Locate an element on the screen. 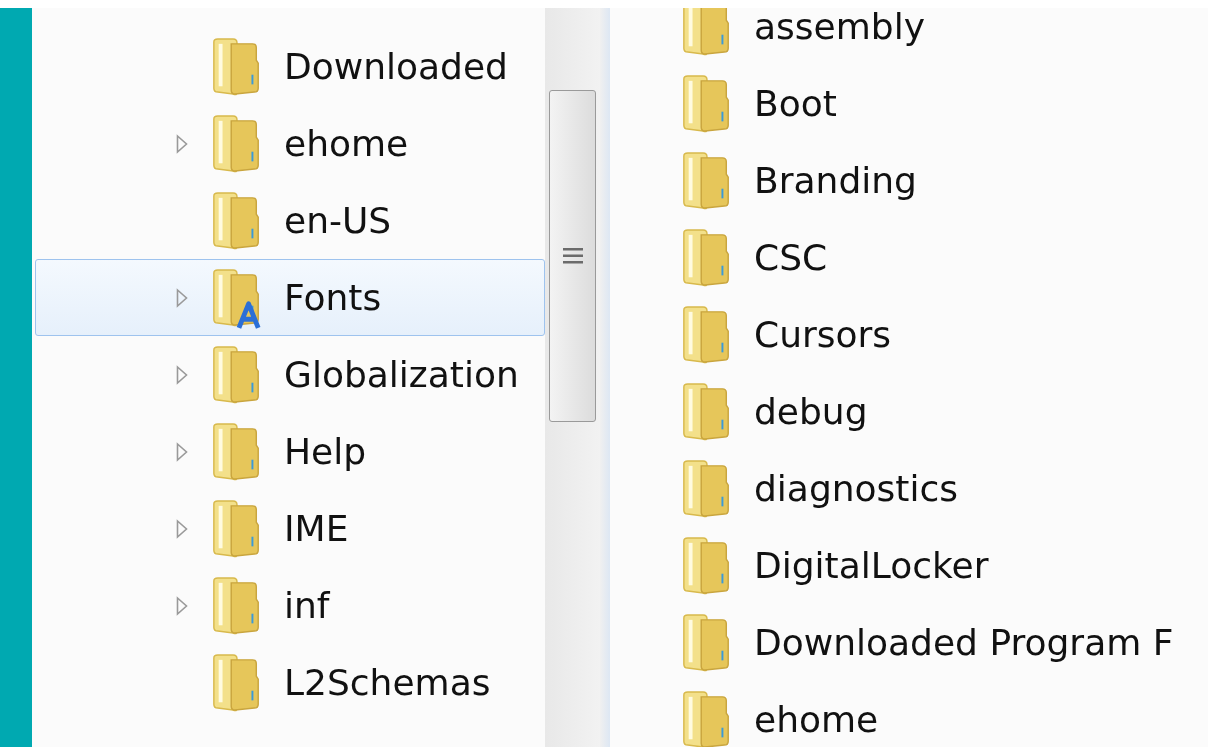  tree-item: Fonts is located at coordinates (290, 297).